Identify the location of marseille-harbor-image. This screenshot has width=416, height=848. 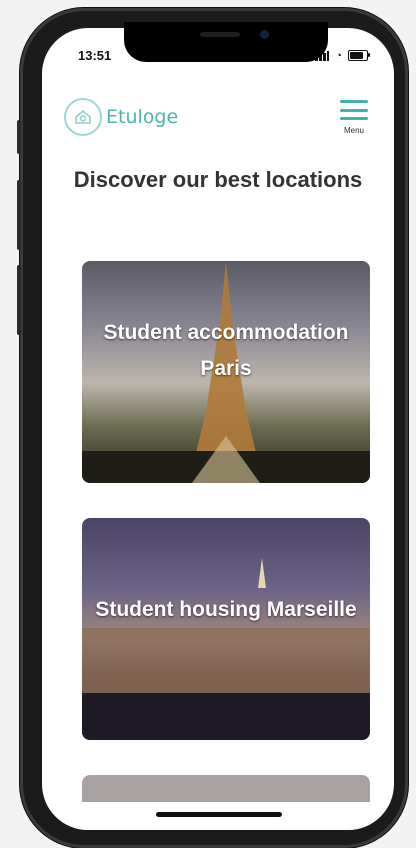
(226, 649).